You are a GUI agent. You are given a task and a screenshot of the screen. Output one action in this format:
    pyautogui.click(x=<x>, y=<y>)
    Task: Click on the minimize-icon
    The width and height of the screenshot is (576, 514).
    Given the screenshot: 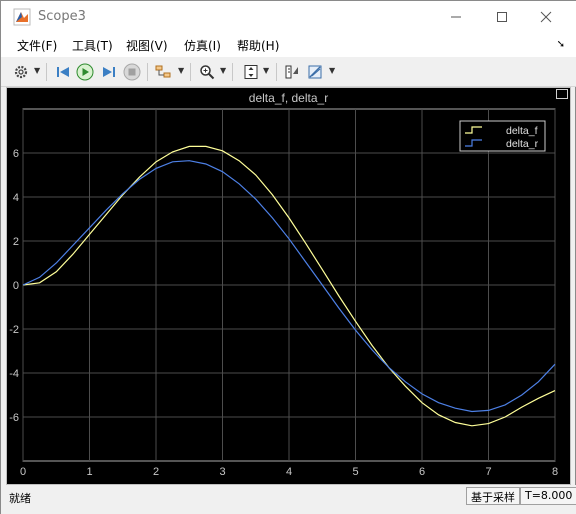 What is the action you would take?
    pyautogui.click(x=456, y=17)
    